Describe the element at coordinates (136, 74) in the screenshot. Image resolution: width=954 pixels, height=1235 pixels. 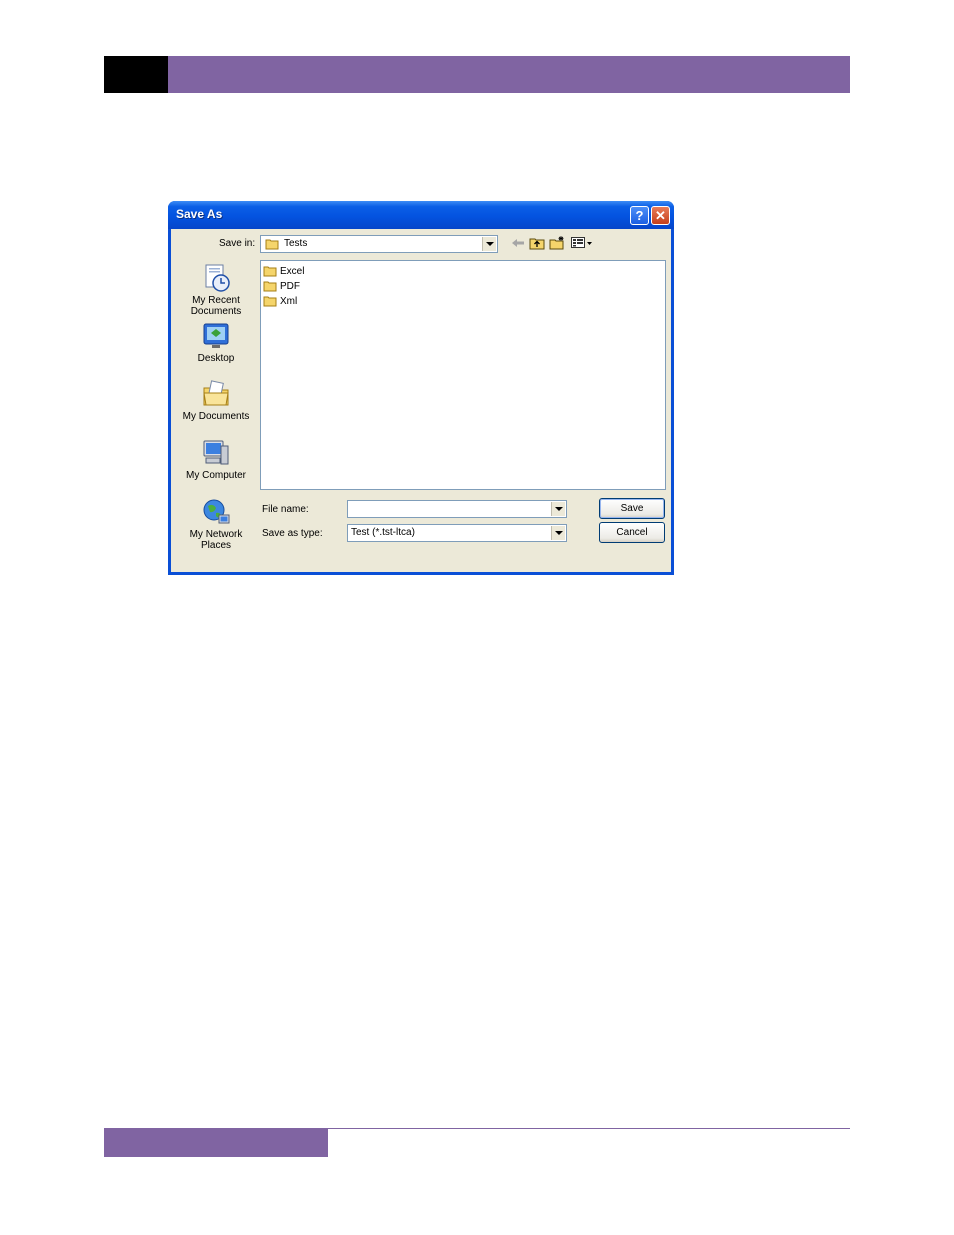
I see `header-black-block` at that location.